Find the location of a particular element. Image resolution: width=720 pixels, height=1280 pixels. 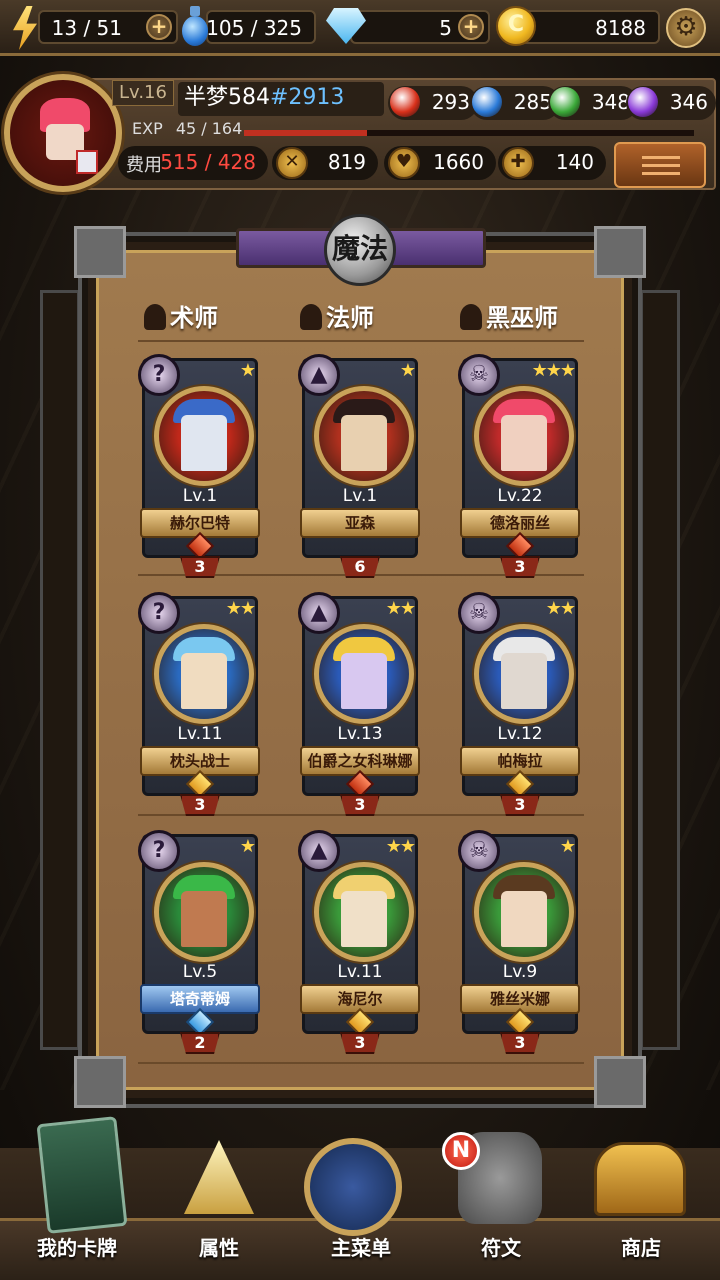

triangle-icon is located at coordinates (219, 1177).